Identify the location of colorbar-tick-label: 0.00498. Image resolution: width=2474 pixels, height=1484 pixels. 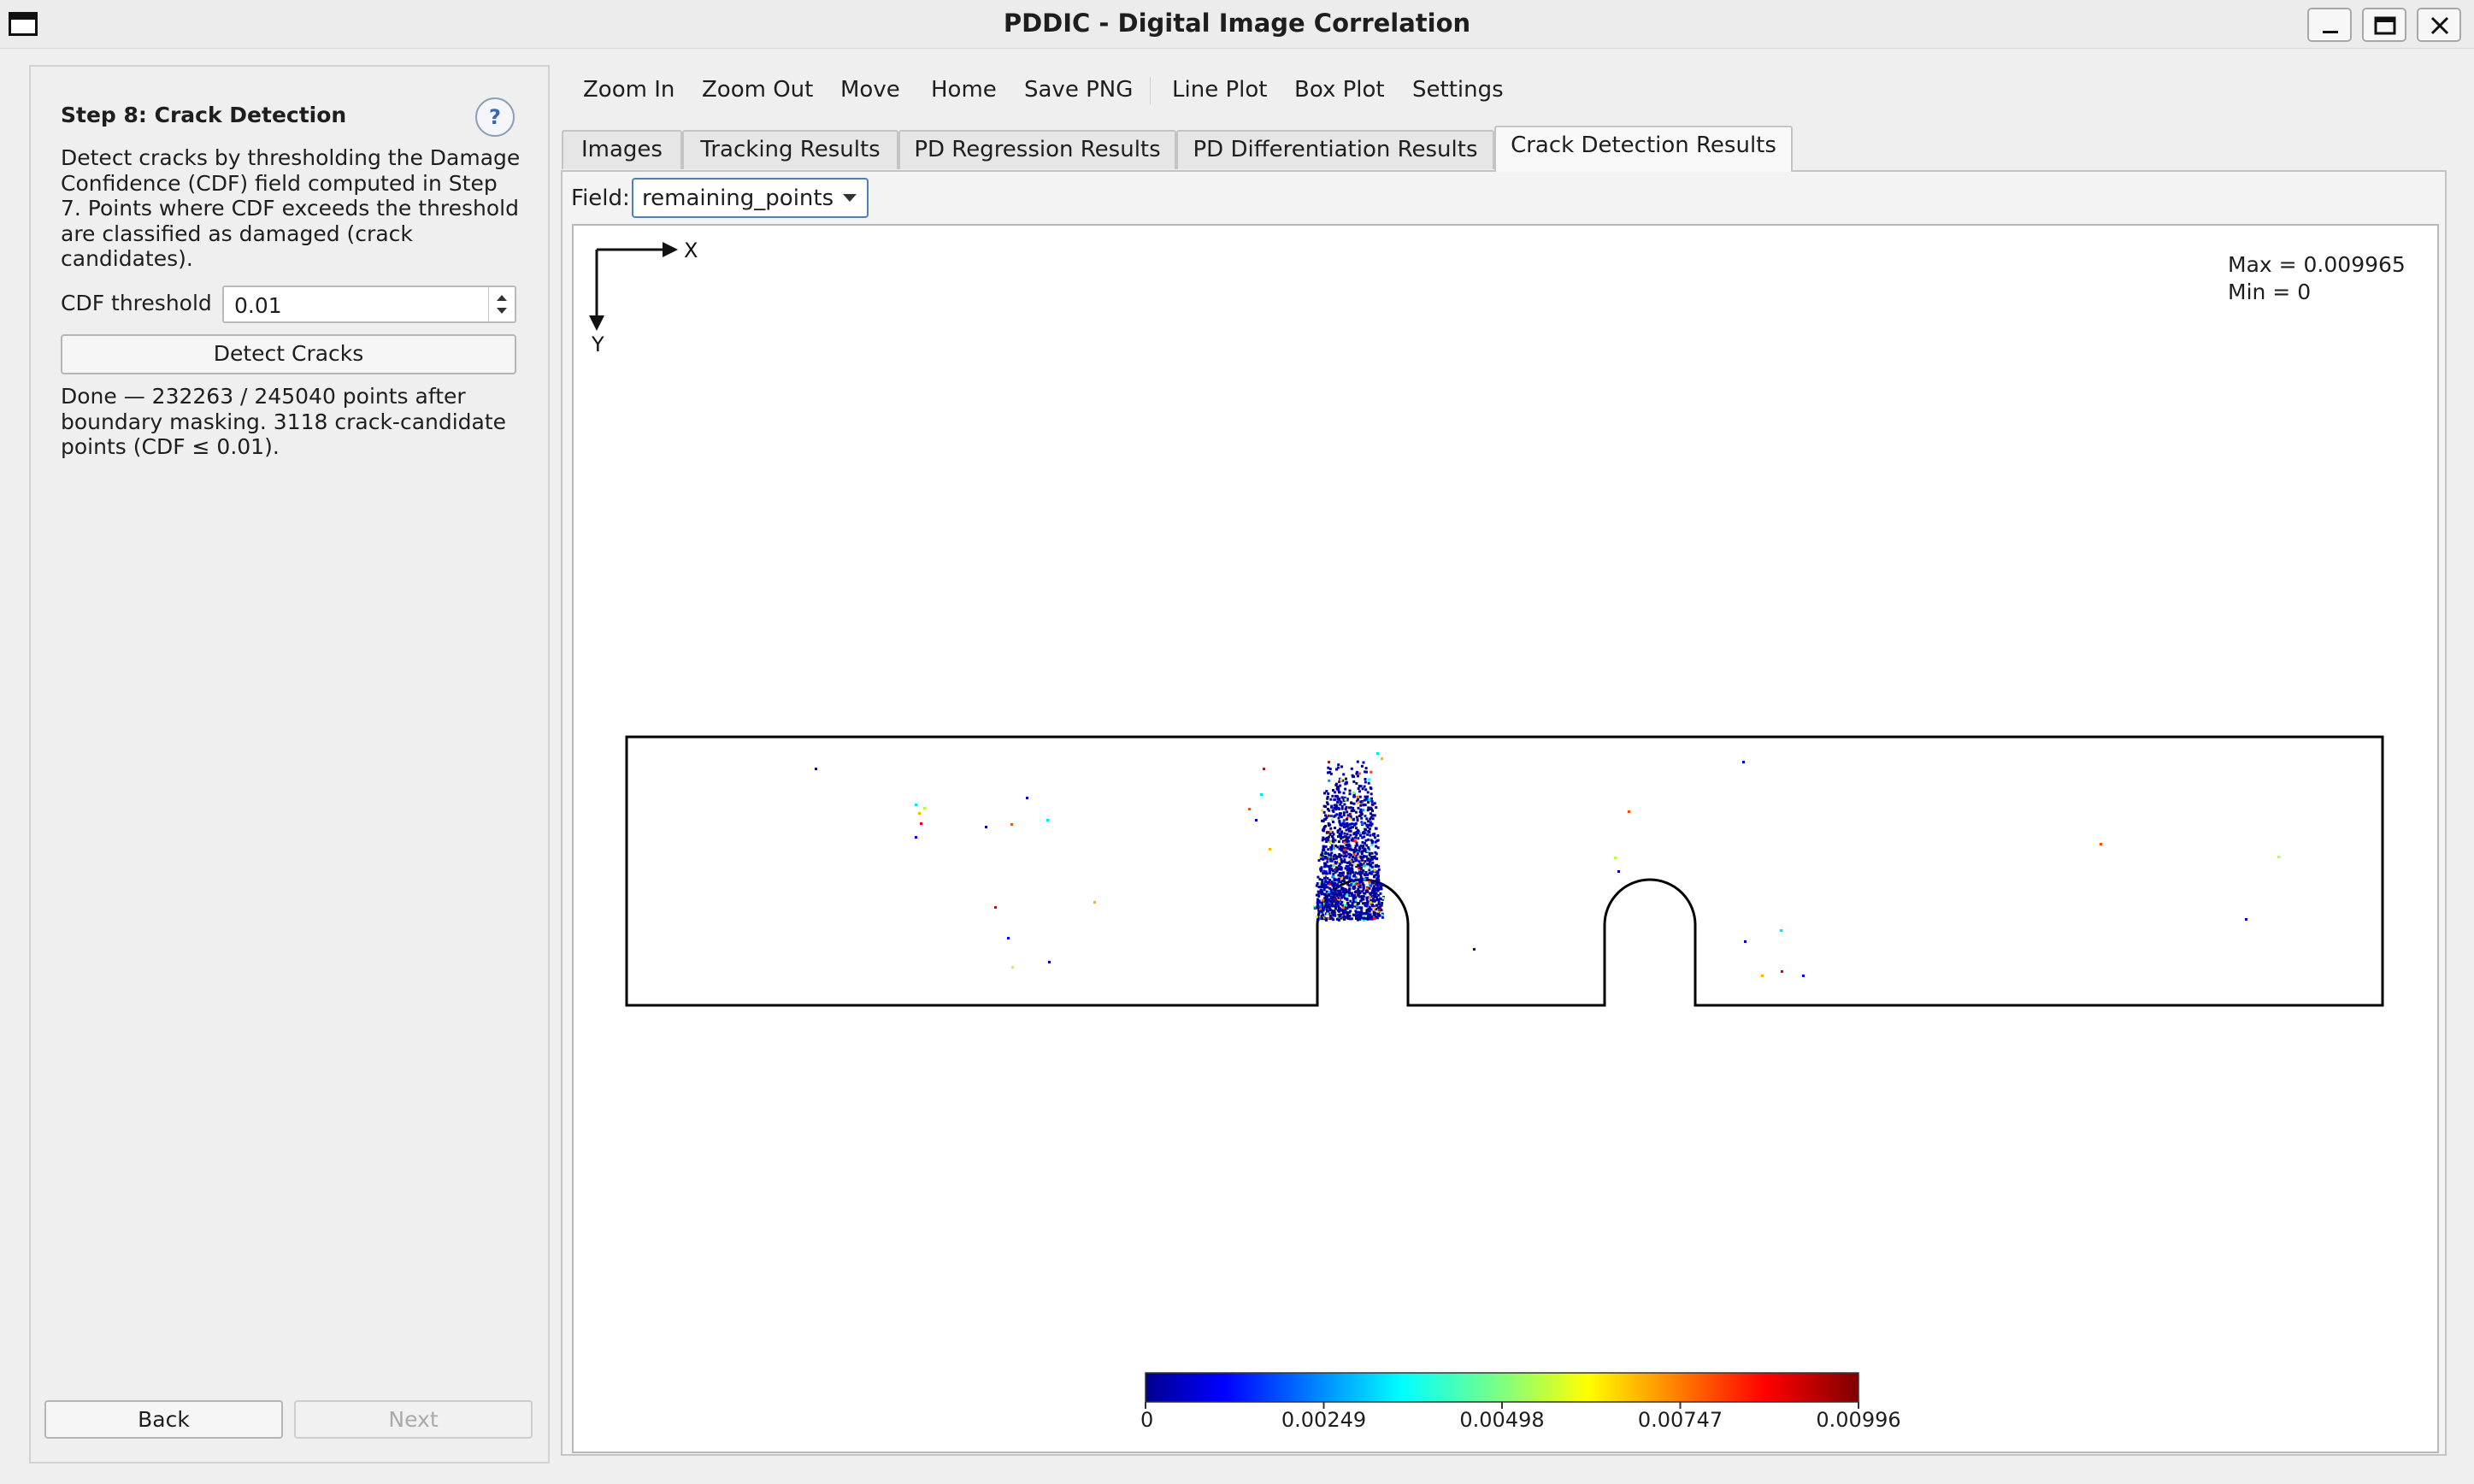
(1502, 1420).